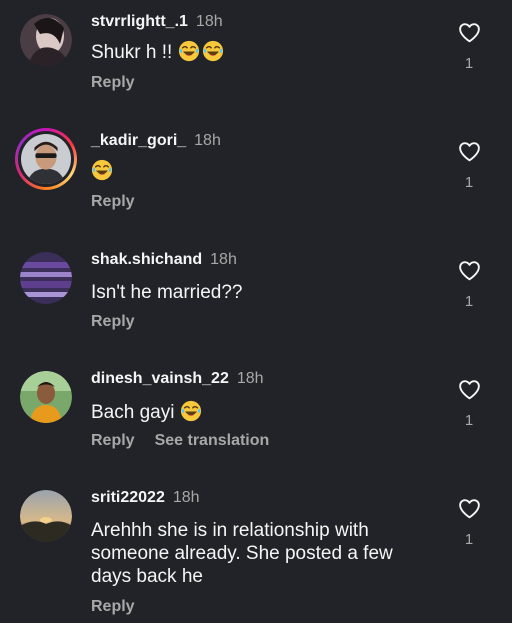 Image resolution: width=512 pixels, height=623 pixels. What do you see at coordinates (139, 21) in the screenshot?
I see `username: stvrrlightt_.1` at bounding box center [139, 21].